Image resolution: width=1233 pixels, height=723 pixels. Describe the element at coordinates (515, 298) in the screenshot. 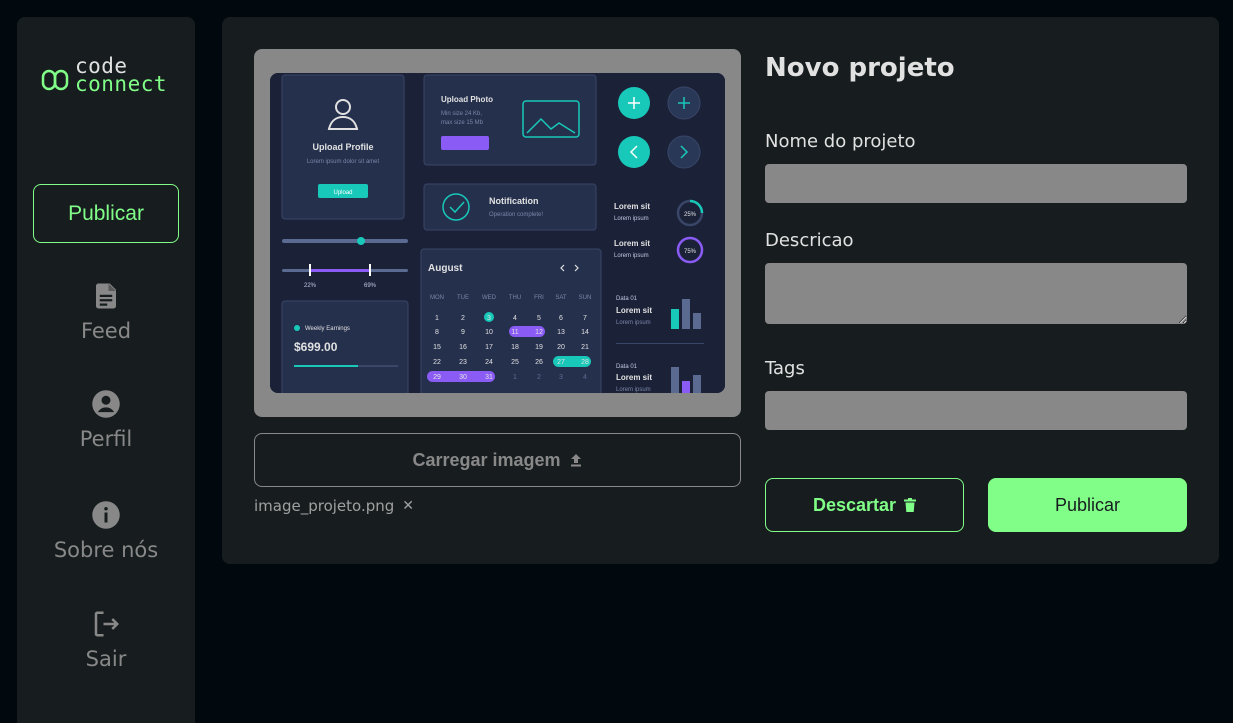

I see `preview-weekday: THU` at that location.